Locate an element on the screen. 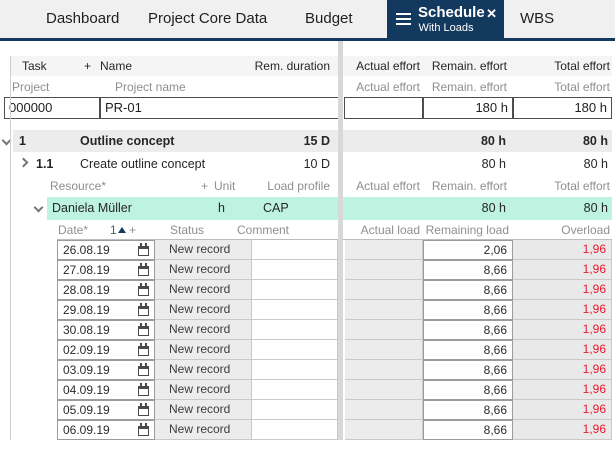  tab-schedule-label: Schedule is located at coordinates (451, 12).